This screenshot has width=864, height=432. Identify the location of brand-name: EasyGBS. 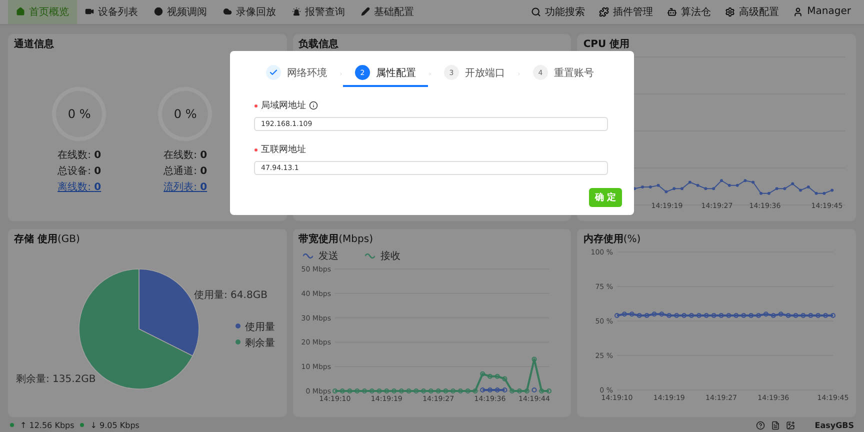
(834, 425).